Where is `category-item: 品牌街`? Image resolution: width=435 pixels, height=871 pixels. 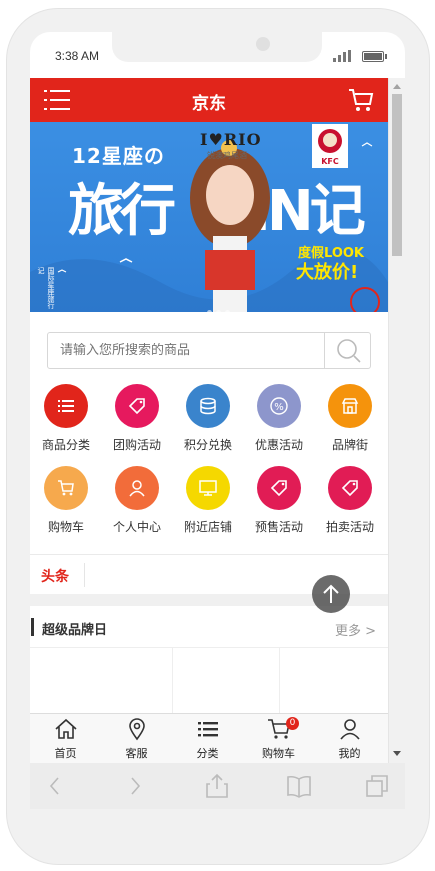 category-item: 品牌街 is located at coordinates (350, 416).